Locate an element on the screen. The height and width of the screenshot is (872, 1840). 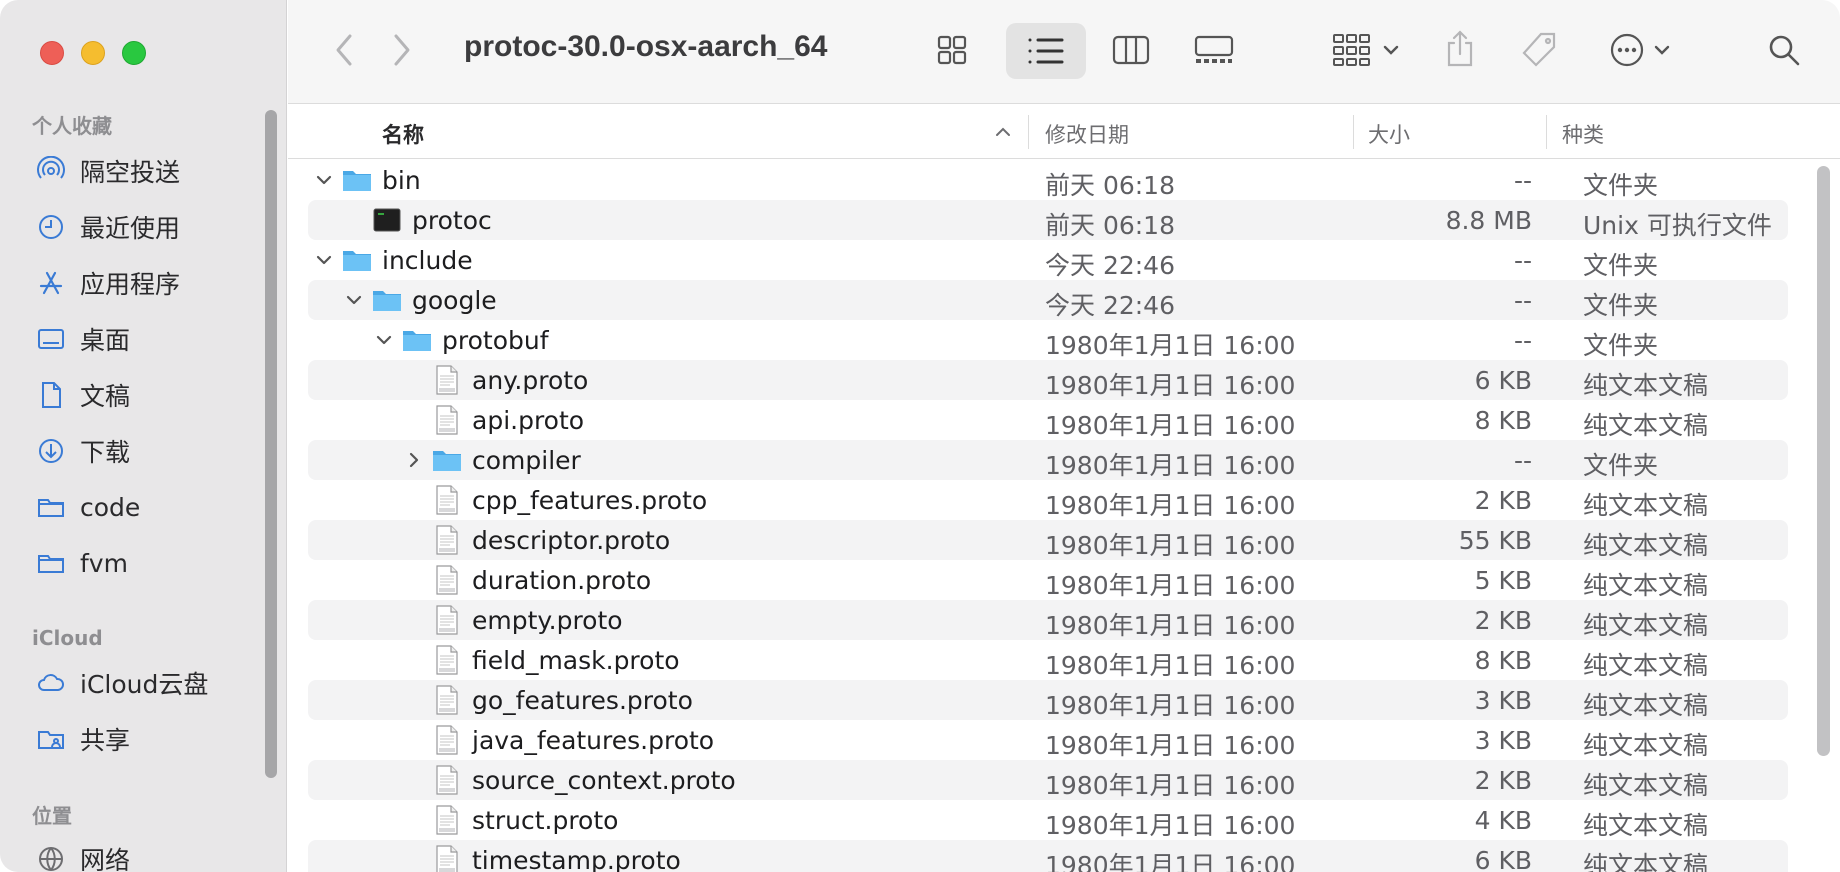
file-list-scrollbar is located at coordinates (1823, 461).